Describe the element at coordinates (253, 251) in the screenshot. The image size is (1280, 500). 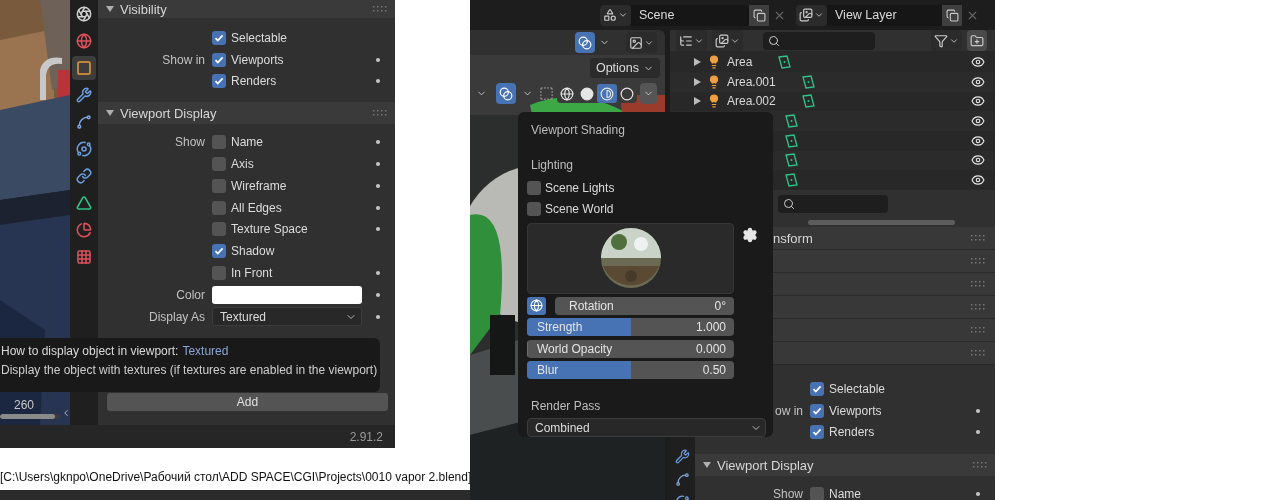
I see `checkbox-label: Shadow` at that location.